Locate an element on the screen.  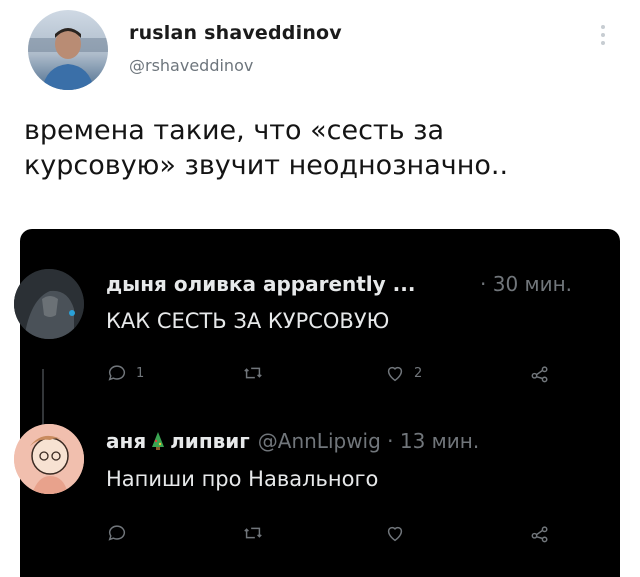
tweet-text-line: курсовую» звучит неоднозначно.. is located at coordinates (266, 165).